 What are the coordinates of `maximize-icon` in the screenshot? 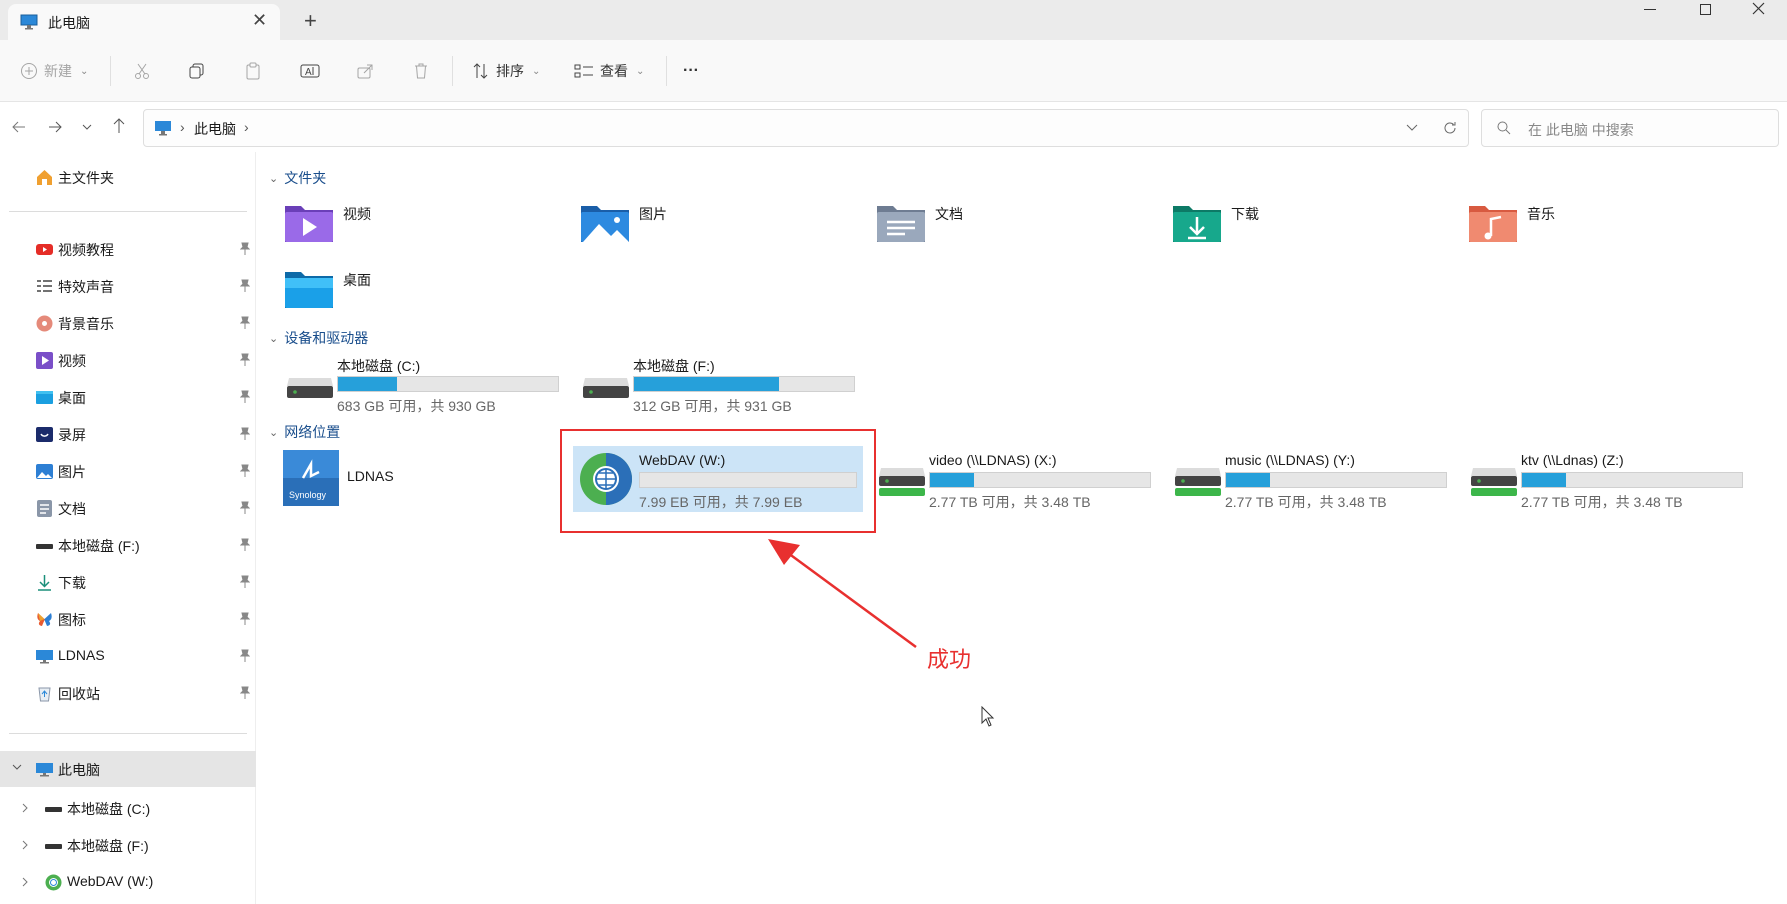 It's located at (1706, 10).